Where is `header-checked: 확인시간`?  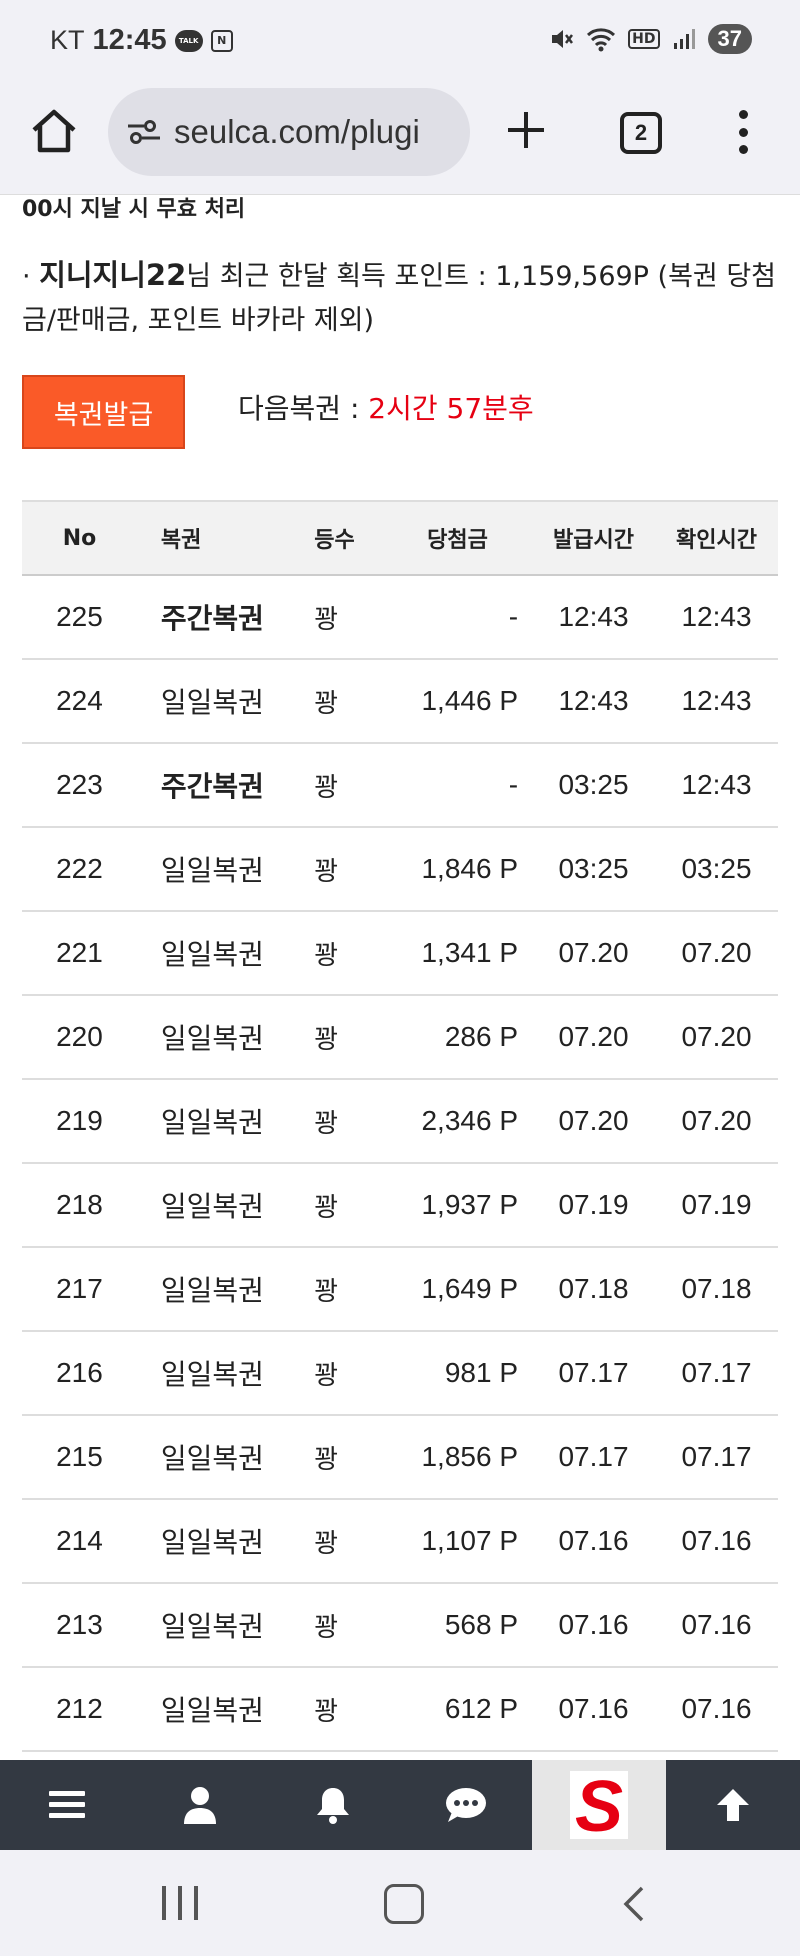 header-checked: 확인시간 is located at coordinates (716, 538).